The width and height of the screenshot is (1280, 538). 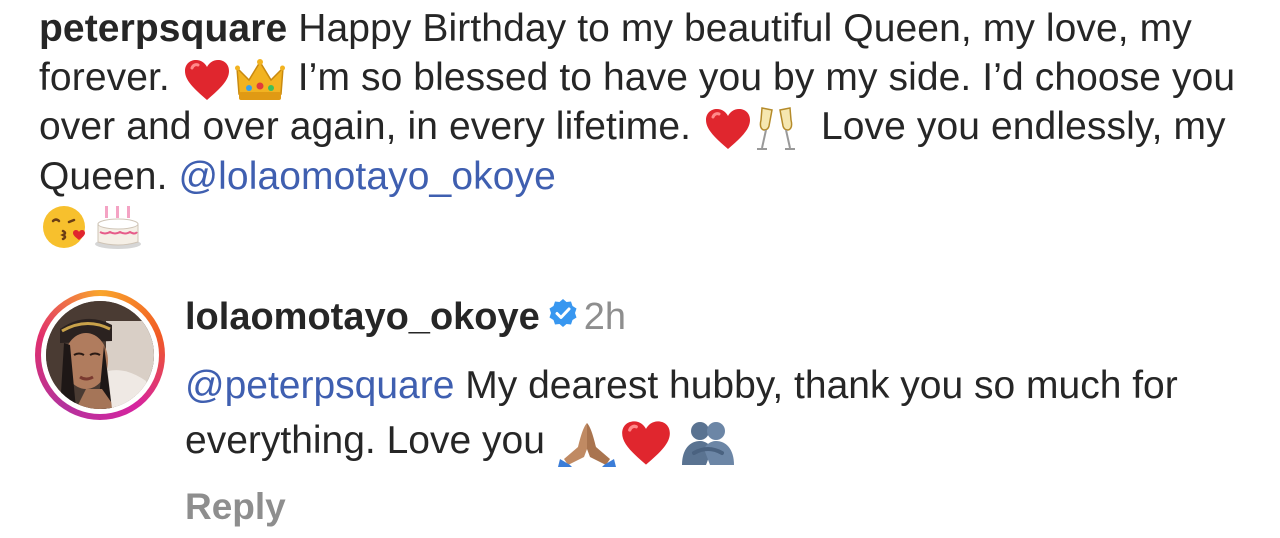 I want to click on reply-username: lolaomotayo_okoye, so click(x=362, y=317).